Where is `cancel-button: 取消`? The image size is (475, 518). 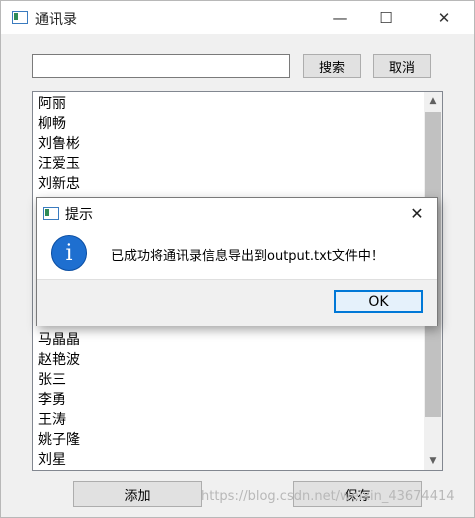
cancel-button: 取消 is located at coordinates (402, 66).